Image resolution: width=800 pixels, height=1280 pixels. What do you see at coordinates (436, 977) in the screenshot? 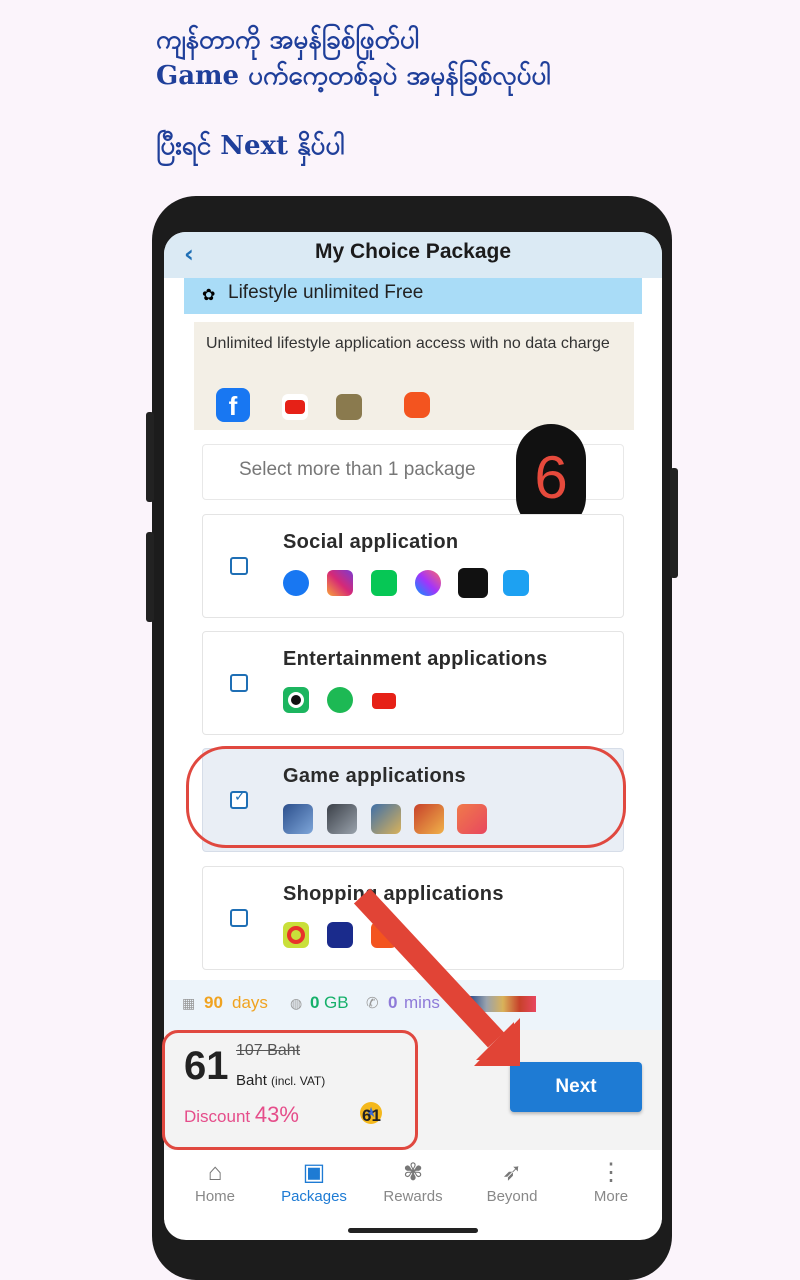
I see `red-arrow-annotation` at bounding box center [436, 977].